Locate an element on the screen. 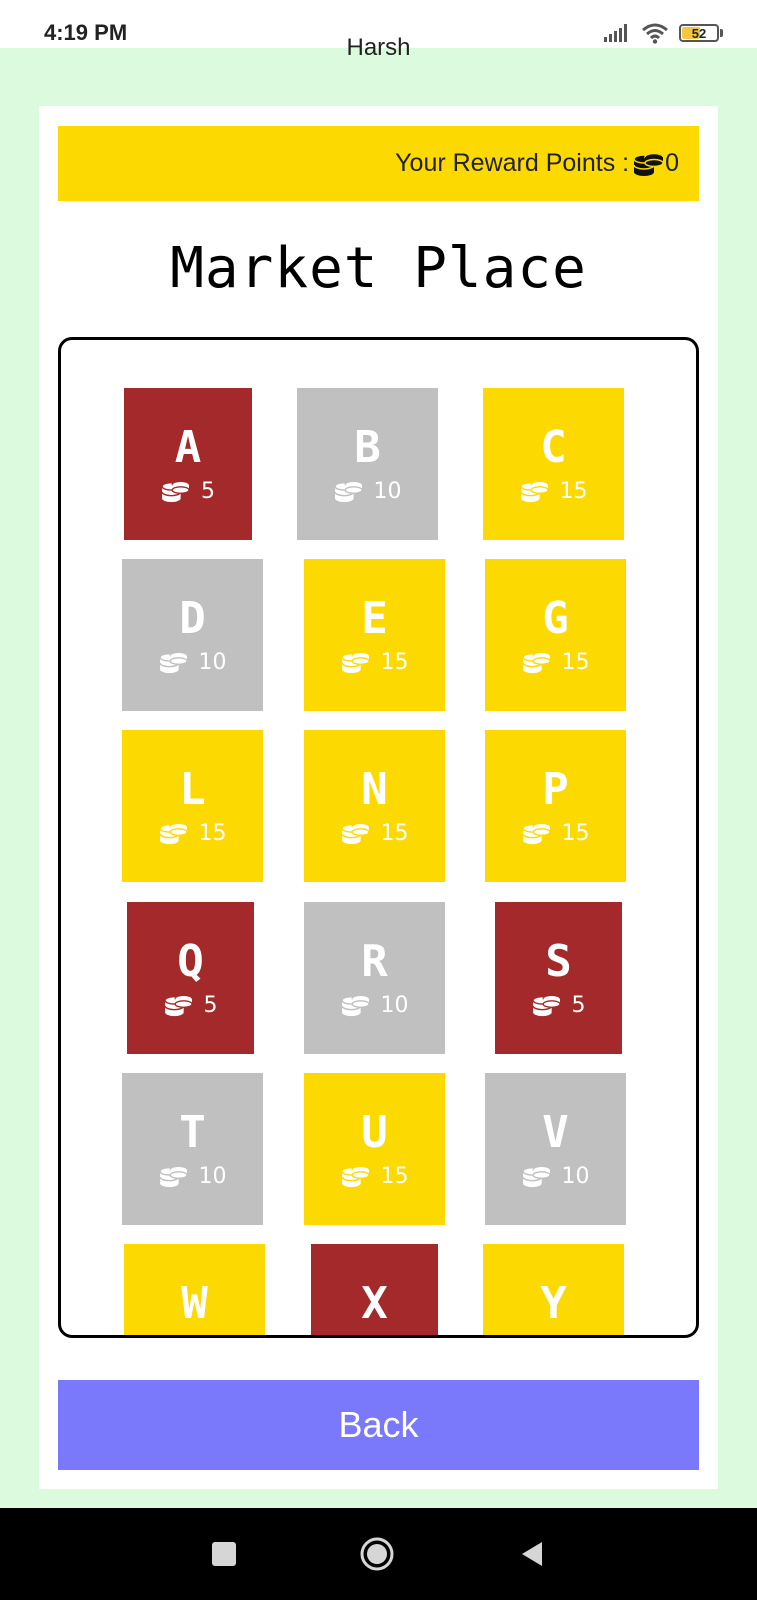 This screenshot has width=757, height=1600. item-tile-p: P 15 is located at coordinates (555, 806).